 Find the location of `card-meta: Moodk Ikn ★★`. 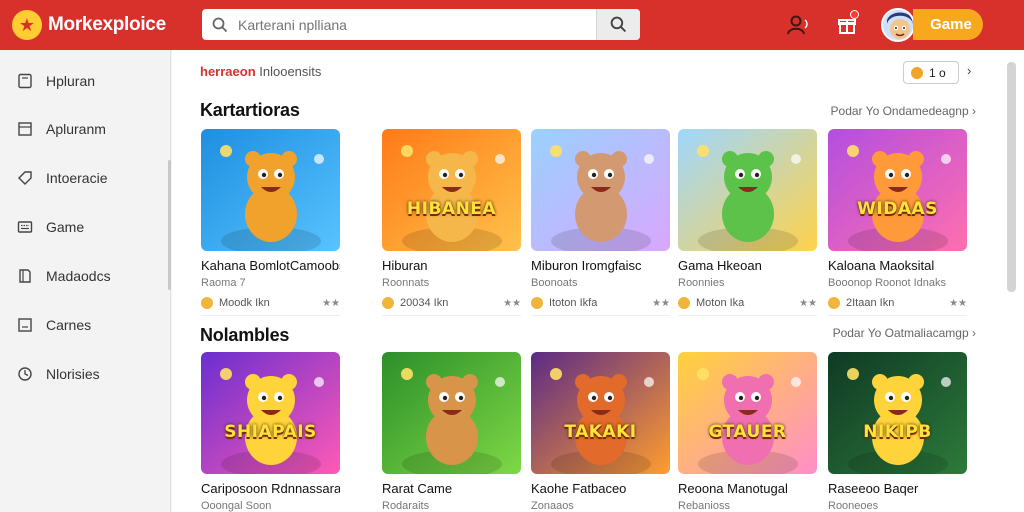

card-meta: Moodk Ikn ★★ is located at coordinates (270, 306).